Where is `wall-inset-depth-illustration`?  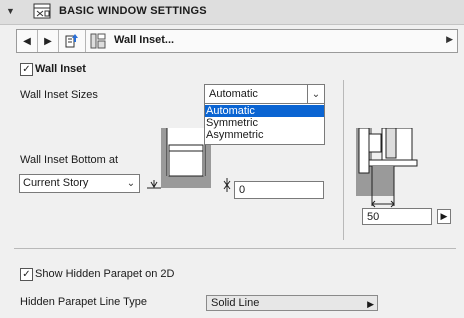
wall-inset-depth-illustration is located at coordinates (387, 168).